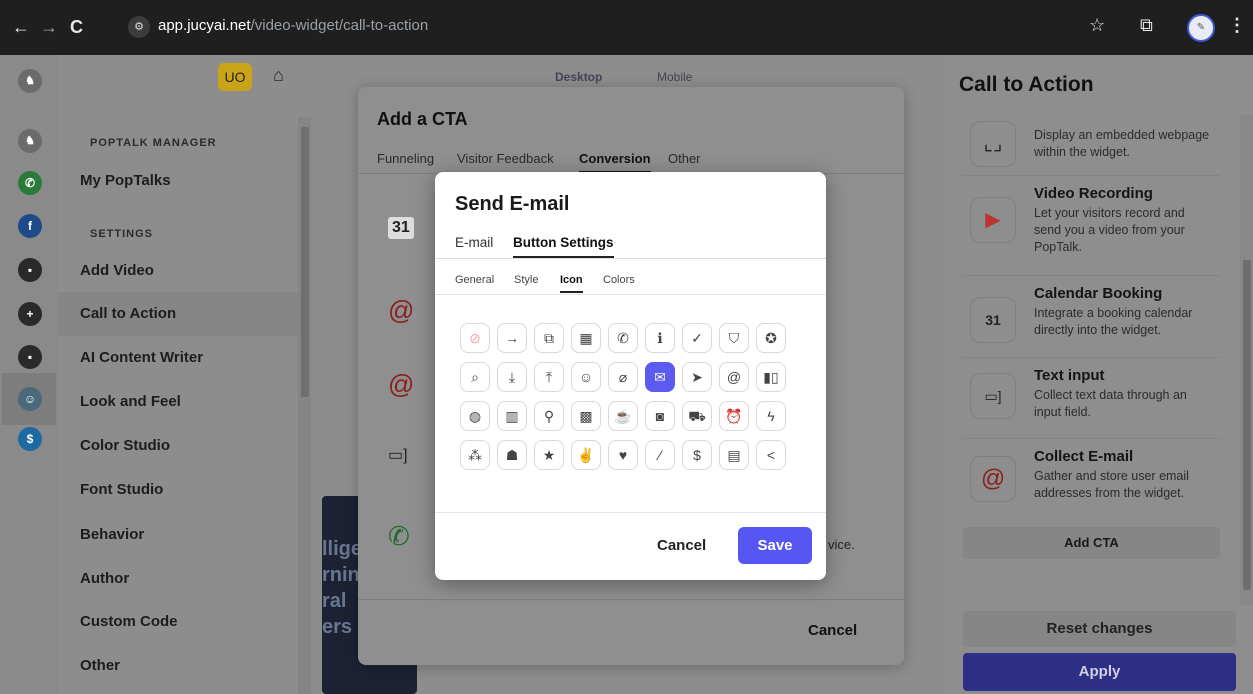  I want to click on lightning-icon: ϟ, so click(771, 416).